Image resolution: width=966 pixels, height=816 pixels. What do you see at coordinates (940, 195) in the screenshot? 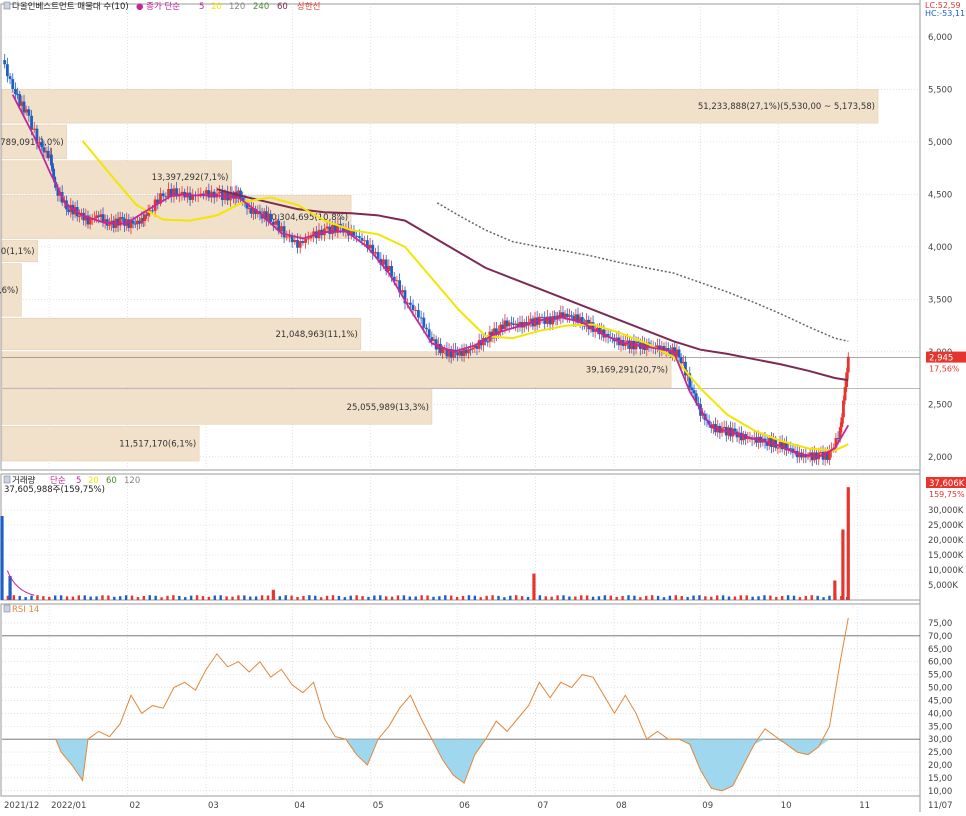
I see `price-tick-label: 4,500` at bounding box center [940, 195].